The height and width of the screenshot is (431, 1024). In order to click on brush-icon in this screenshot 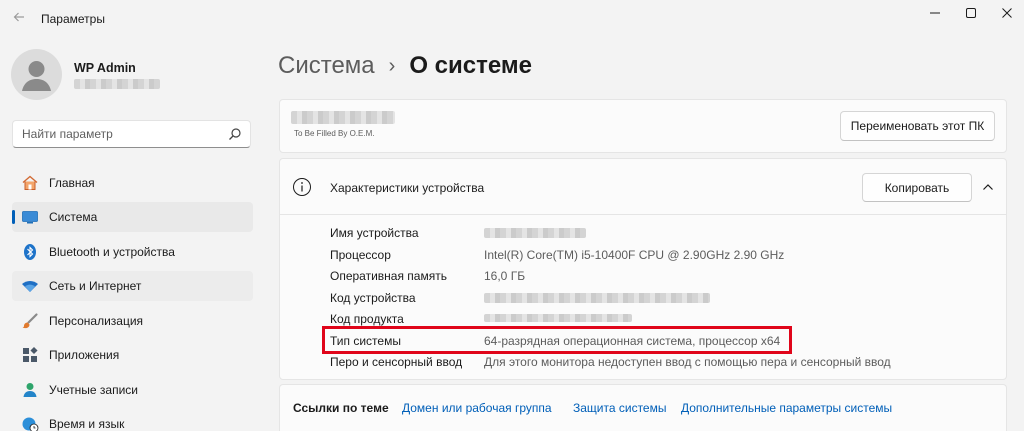, I will do `click(30, 321)`.